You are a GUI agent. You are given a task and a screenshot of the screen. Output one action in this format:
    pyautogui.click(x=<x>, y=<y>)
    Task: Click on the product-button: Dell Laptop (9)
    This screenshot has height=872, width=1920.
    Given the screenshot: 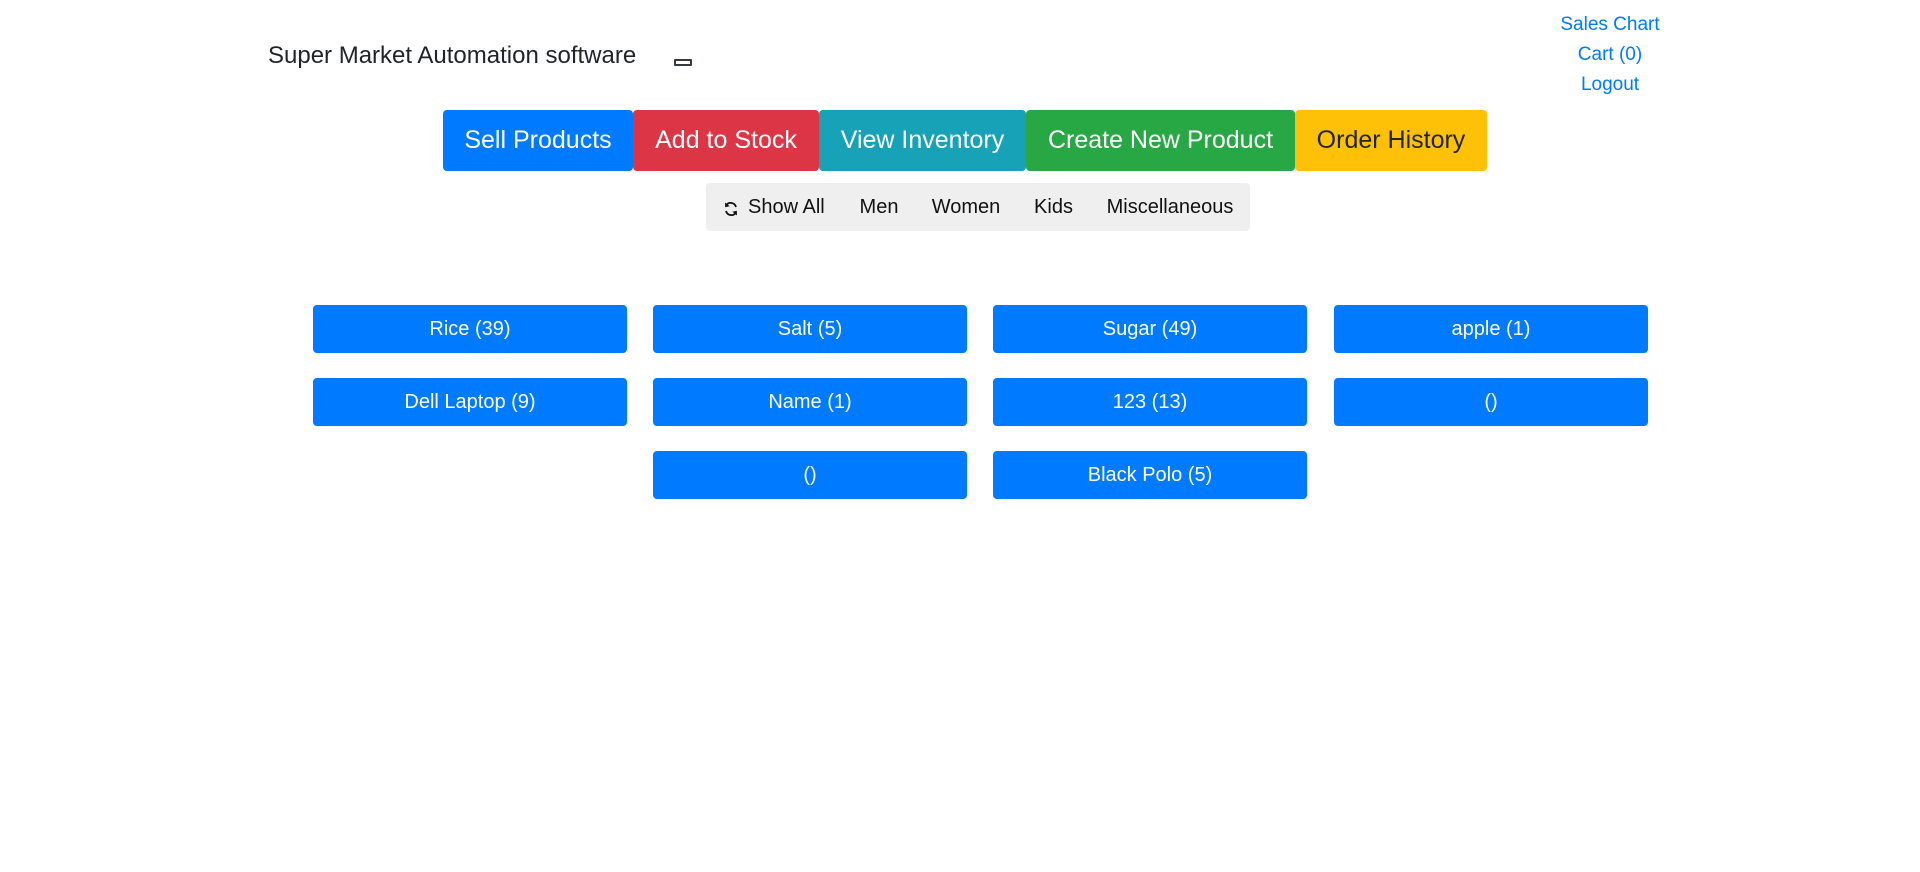 What is the action you would take?
    pyautogui.click(x=470, y=402)
    